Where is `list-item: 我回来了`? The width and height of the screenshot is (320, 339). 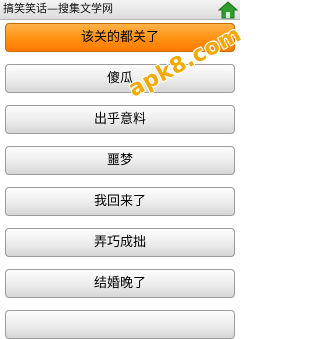 list-item: 我回来了 is located at coordinates (120, 201).